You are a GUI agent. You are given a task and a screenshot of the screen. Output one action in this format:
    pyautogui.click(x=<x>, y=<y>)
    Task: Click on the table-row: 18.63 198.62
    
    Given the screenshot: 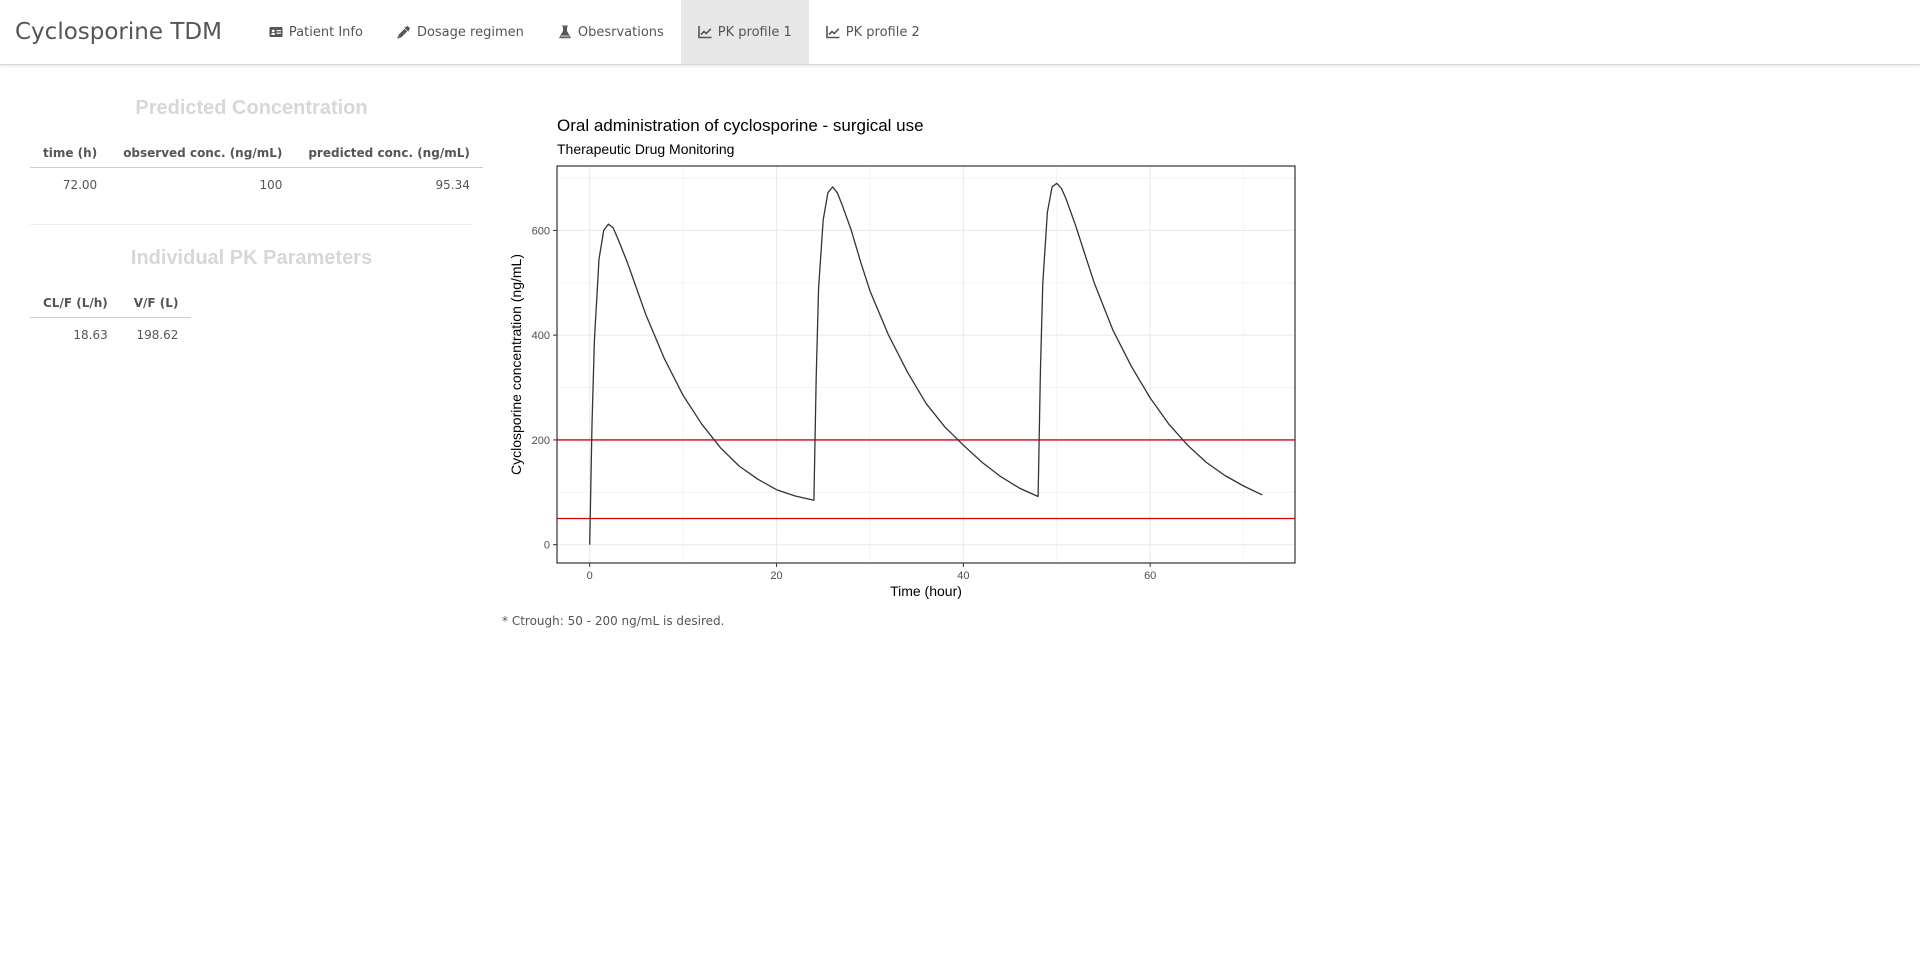 What is the action you would take?
    pyautogui.click(x=110, y=335)
    